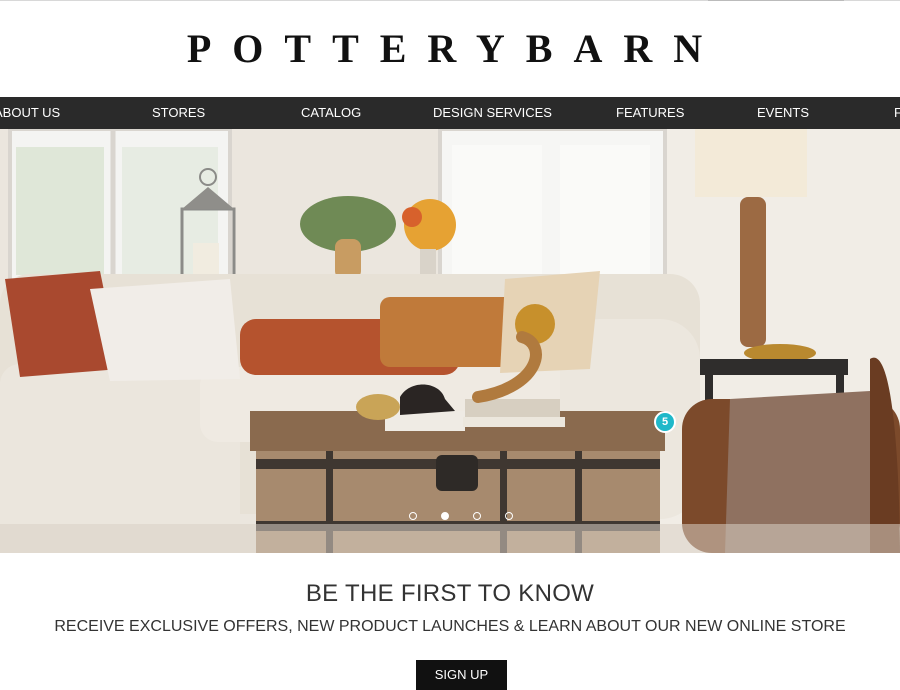 The image size is (900, 690). What do you see at coordinates (665, 422) in the screenshot?
I see `notification-badge: 5` at bounding box center [665, 422].